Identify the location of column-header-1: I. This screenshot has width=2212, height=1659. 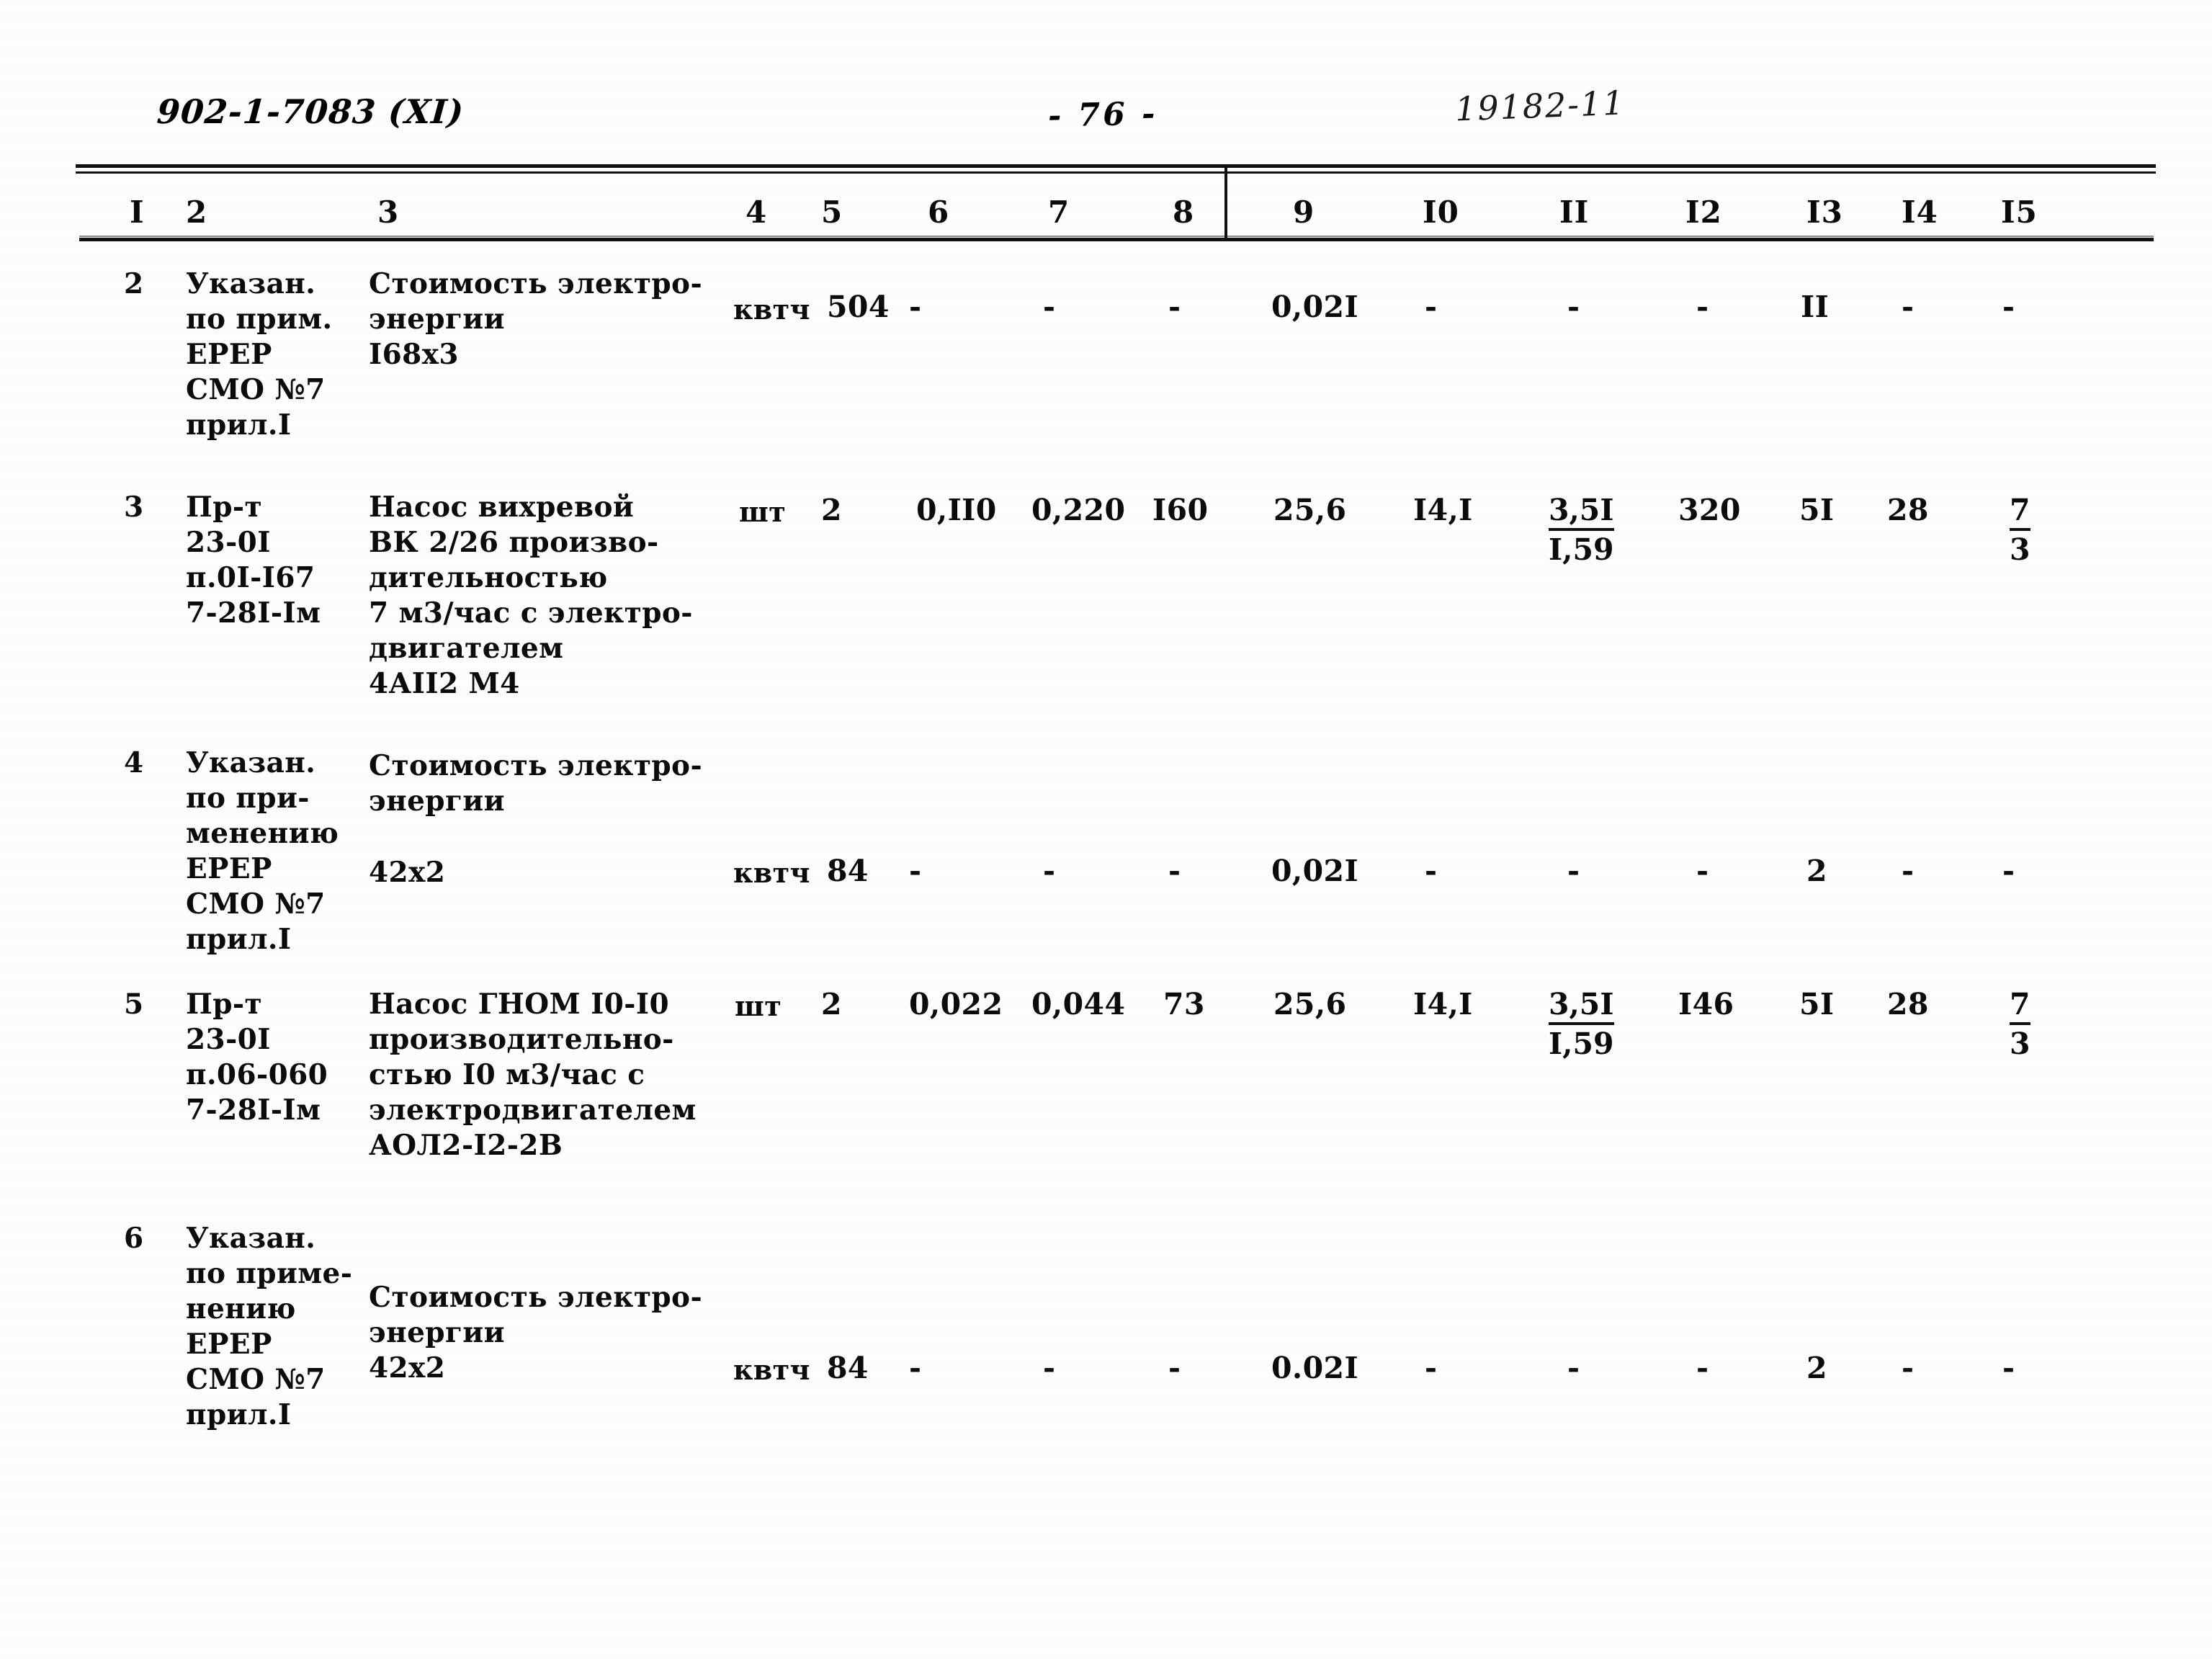
(137, 212).